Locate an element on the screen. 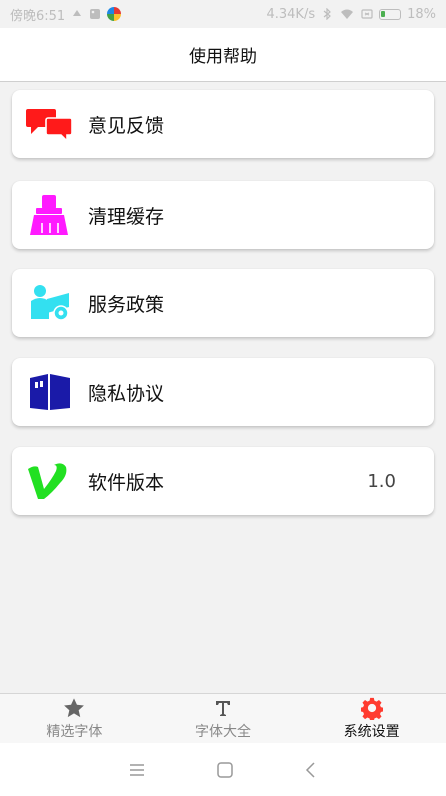  menu-item-label: 清理缓存 is located at coordinates (126, 216).